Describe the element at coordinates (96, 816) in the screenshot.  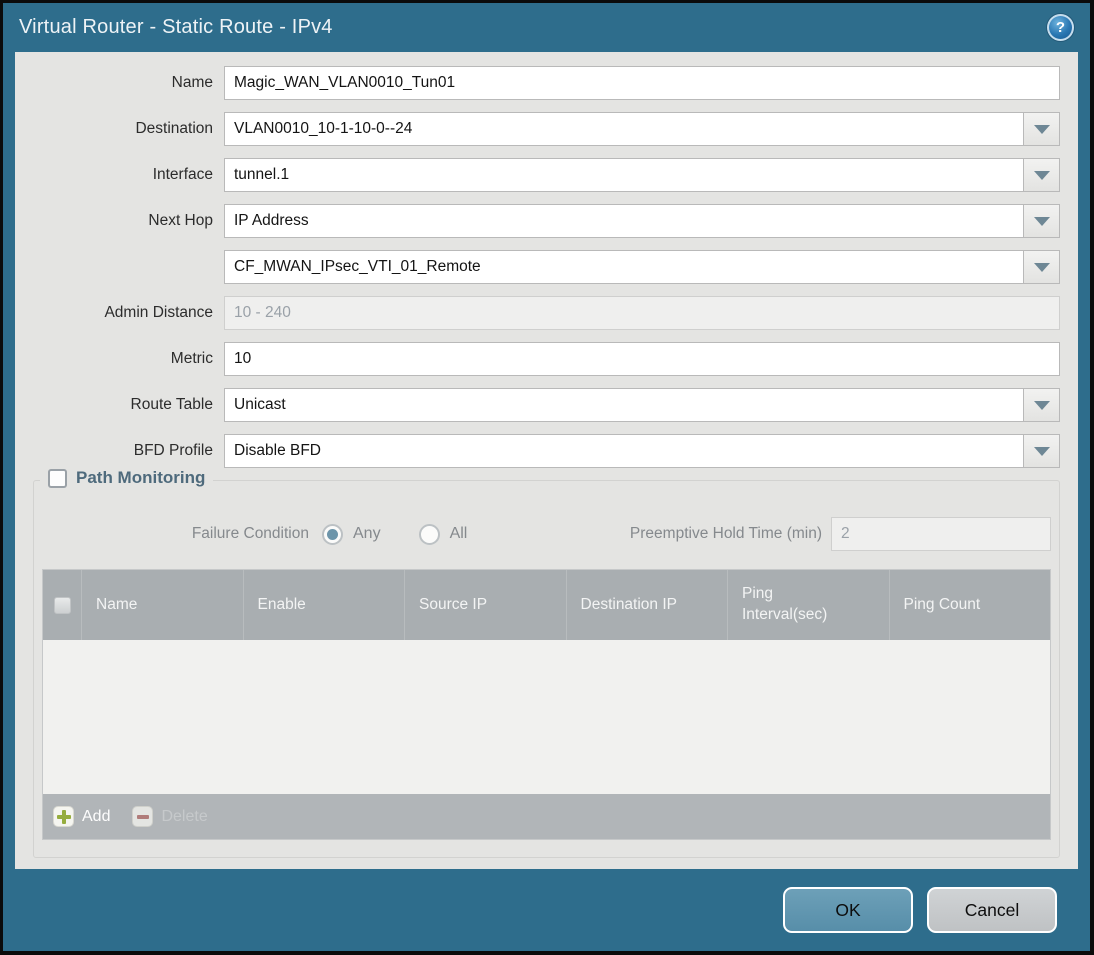
I see `add-button-label: Add` at that location.